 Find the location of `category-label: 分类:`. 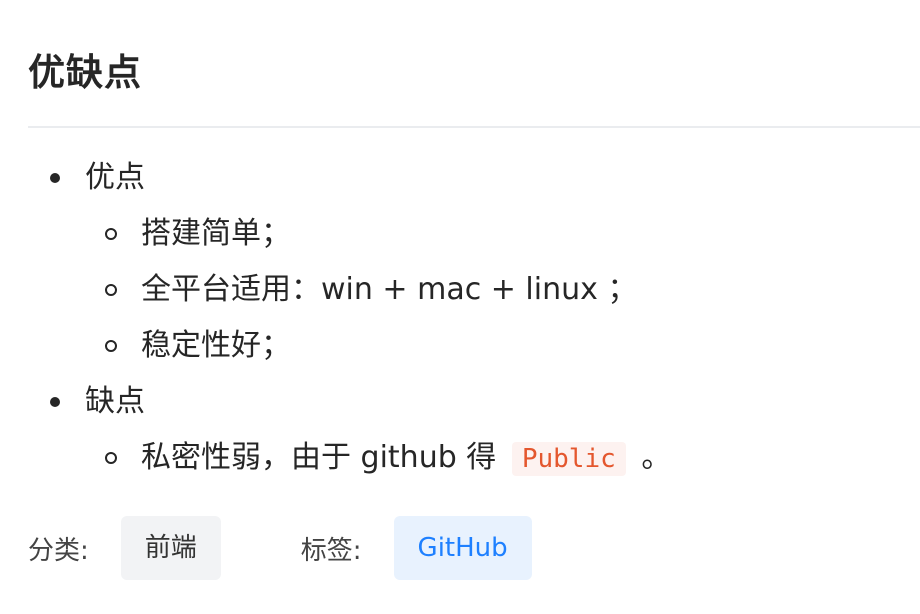

category-label: 分类: is located at coordinates (58, 550).